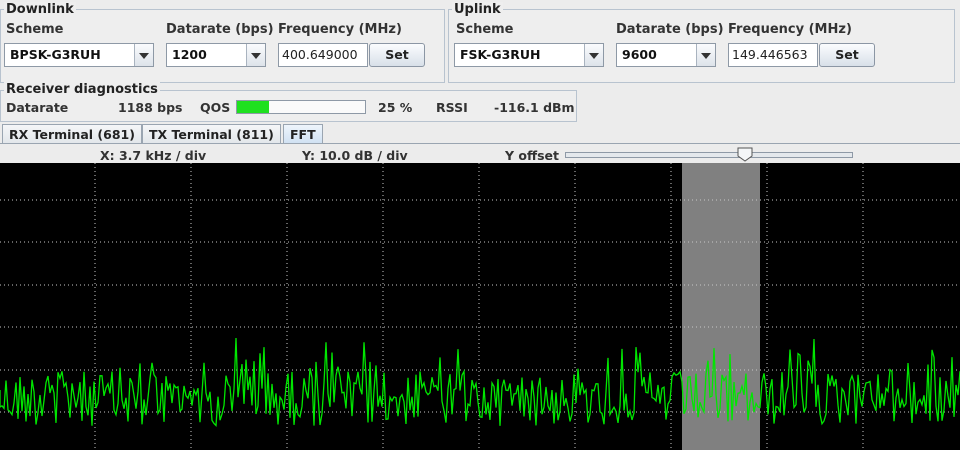  Describe the element at coordinates (355, 155) in the screenshot. I see `fft-y-scale: Y: 10.0 dB / div` at that location.